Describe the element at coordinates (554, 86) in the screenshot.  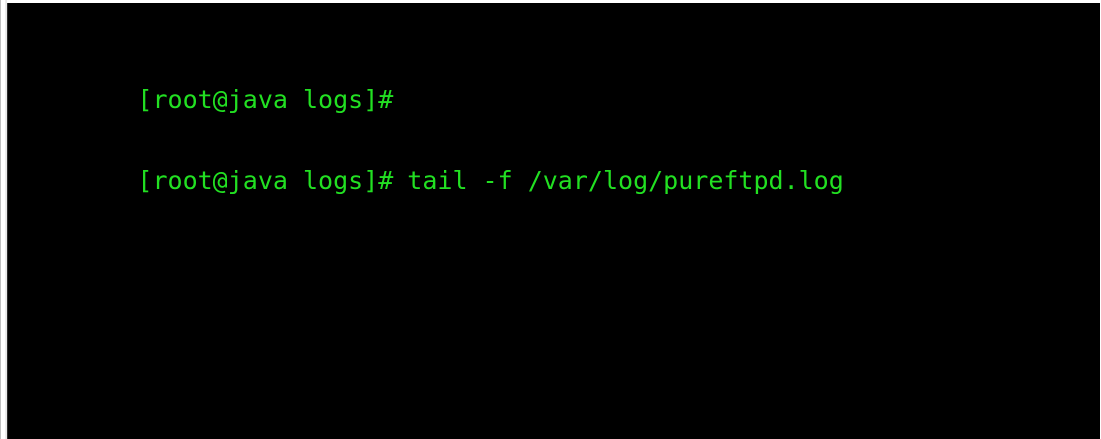
I see `terminal-line: [root@java logs]#` at that location.